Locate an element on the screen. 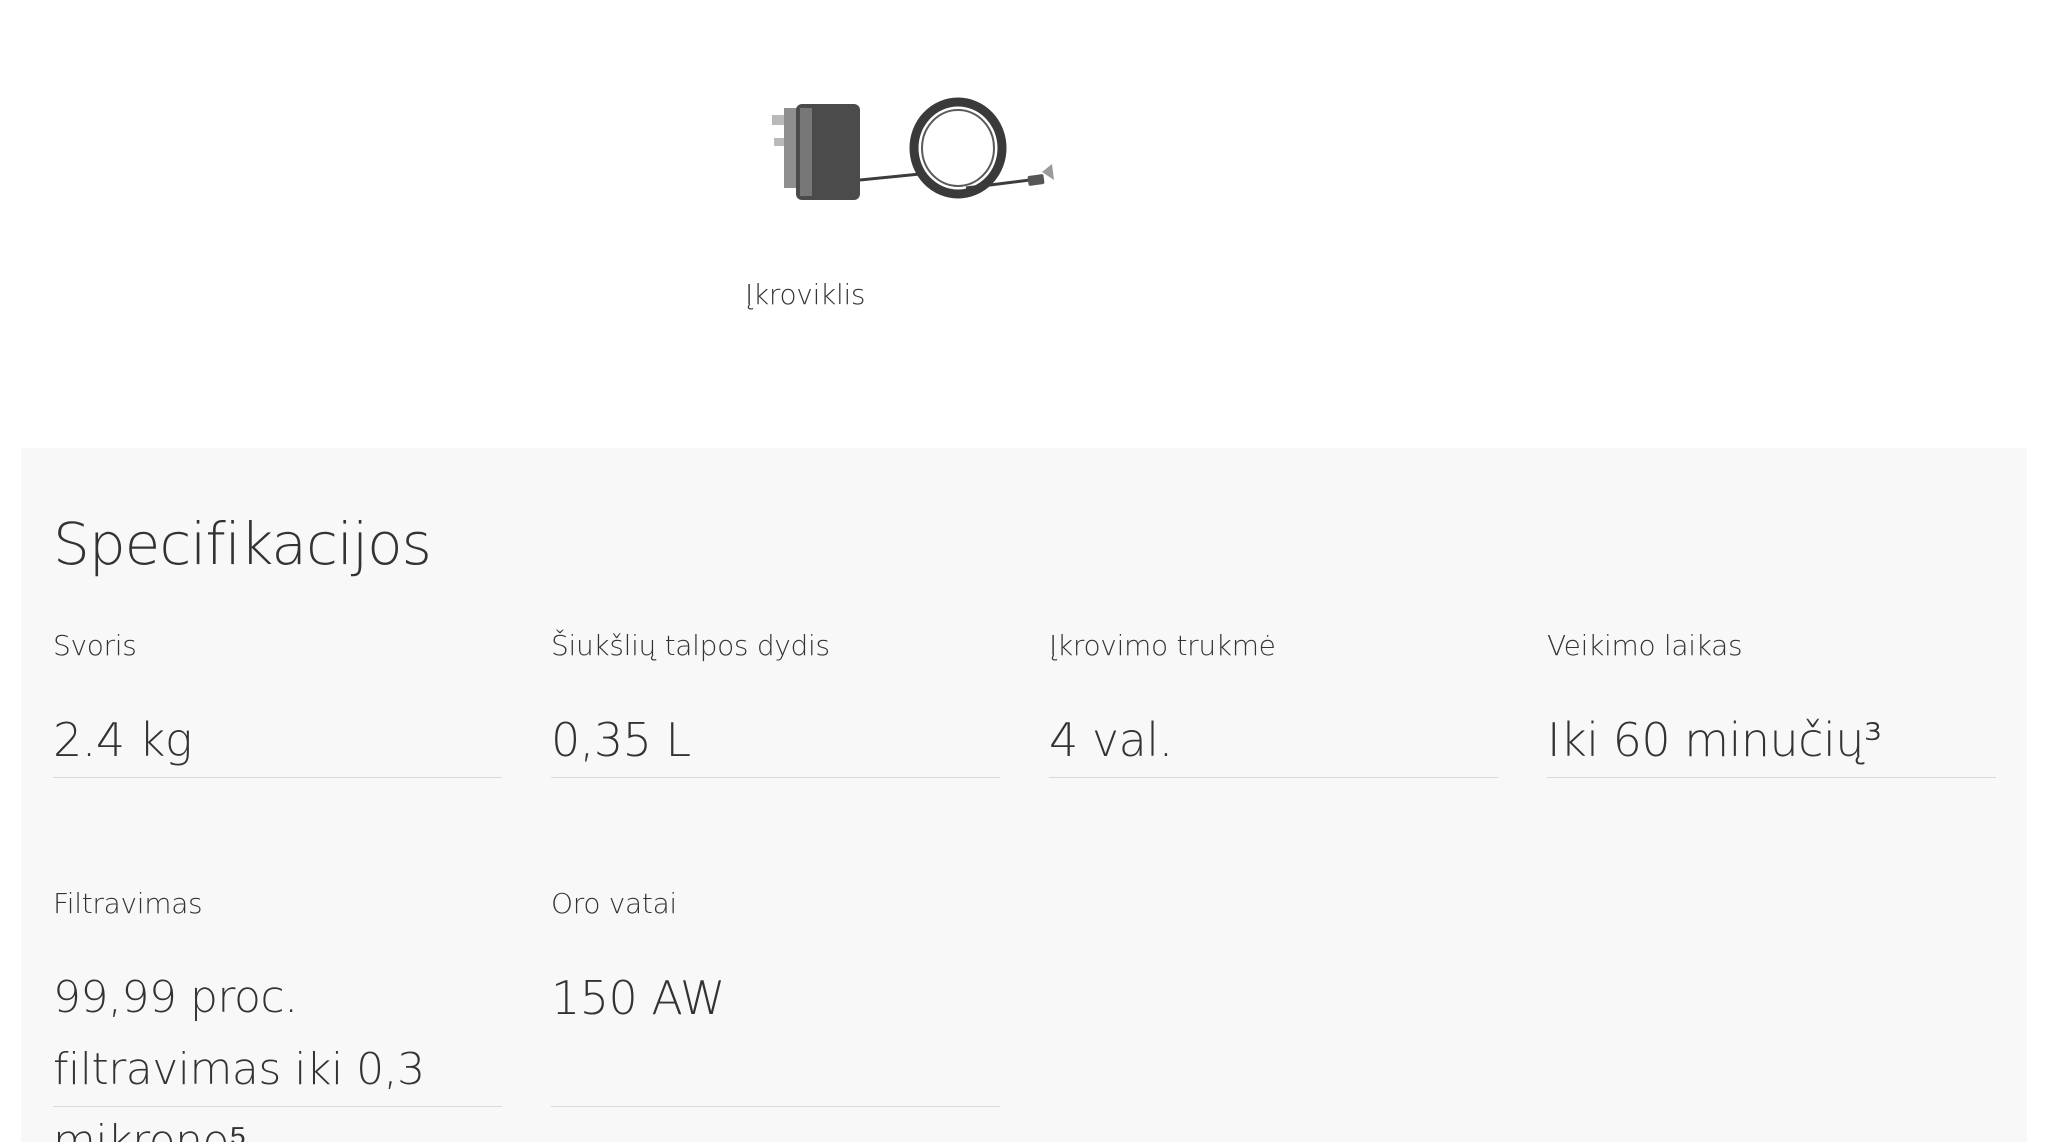  spec-run-time: Veikimo laikas Iki 60 minučių³ is located at coordinates (1771, 702).